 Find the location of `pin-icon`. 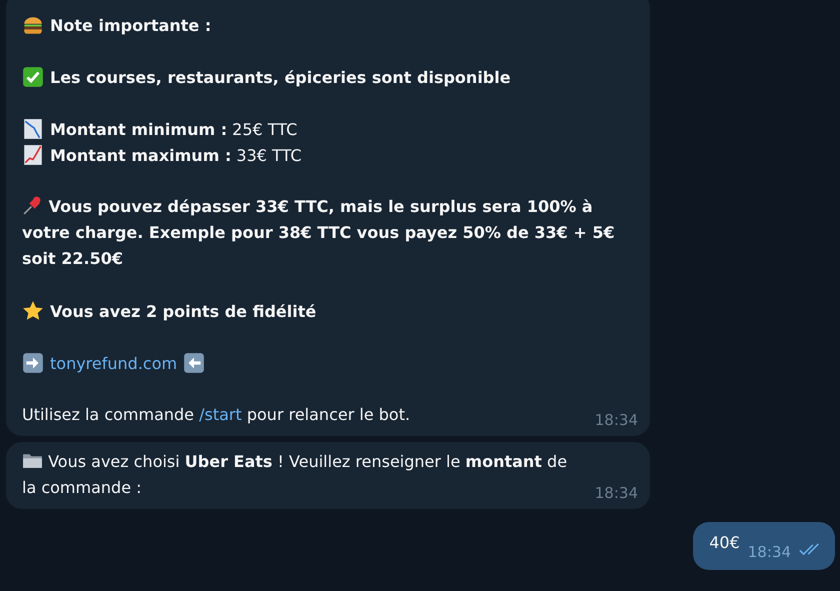

pin-icon is located at coordinates (32, 205).